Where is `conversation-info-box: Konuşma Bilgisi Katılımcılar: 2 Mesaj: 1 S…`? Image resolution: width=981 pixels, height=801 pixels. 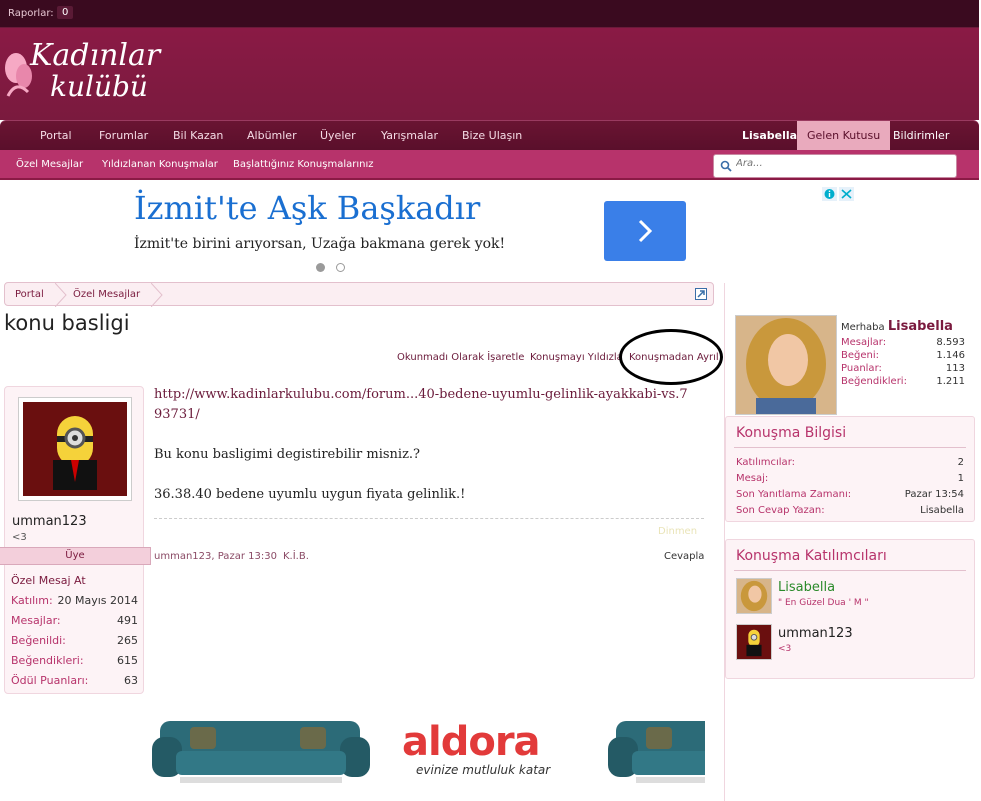
conversation-info-box: Konuşma Bilgisi Katılımcılar: 2 Mesaj: 1 S… is located at coordinates (850, 469).